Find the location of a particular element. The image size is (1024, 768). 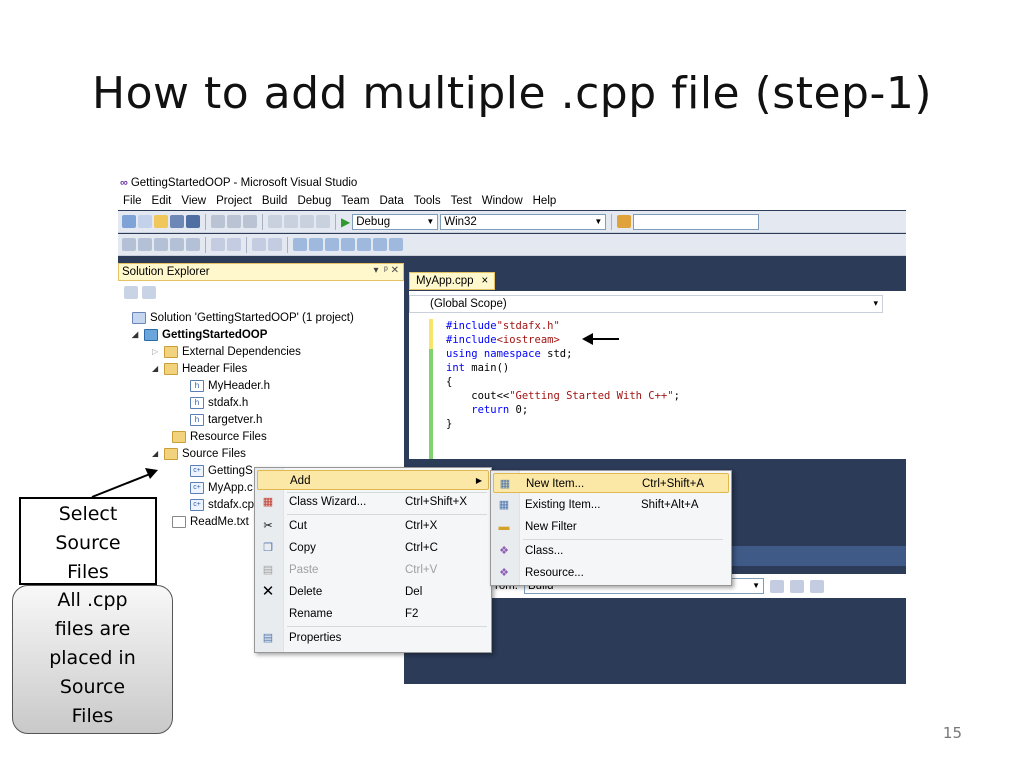

solution-configuration-dropdown: Debug ▼ is located at coordinates (395, 221).